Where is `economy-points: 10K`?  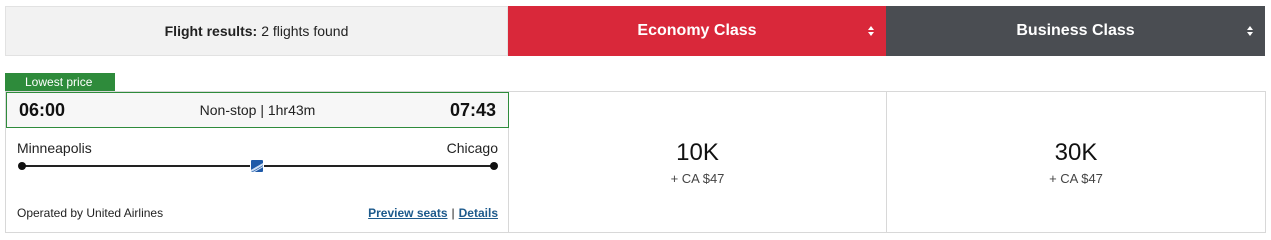
economy-points: 10K is located at coordinates (697, 152).